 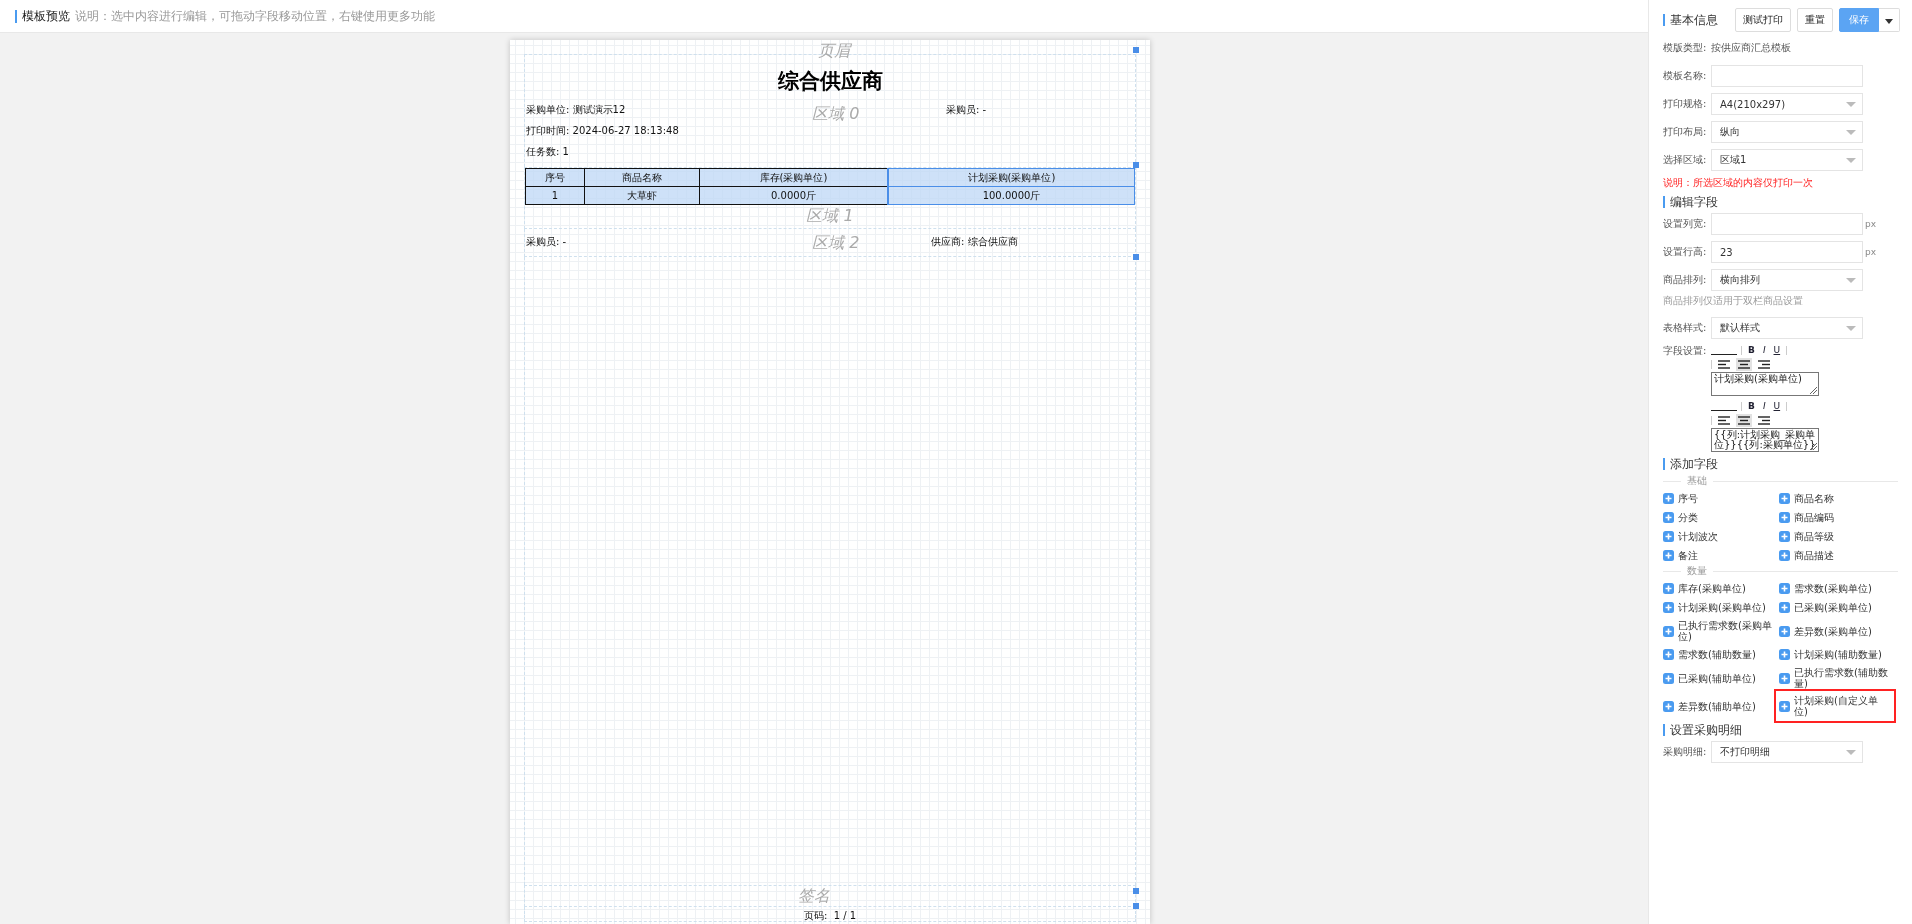 What do you see at coordinates (830, 216) in the screenshot?
I see `region-label: 区域 1` at bounding box center [830, 216].